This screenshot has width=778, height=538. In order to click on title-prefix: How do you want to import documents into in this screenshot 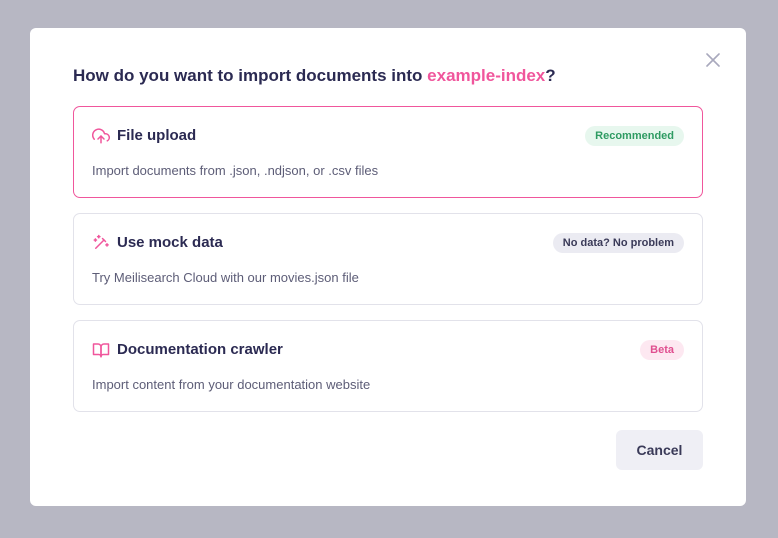, I will do `click(250, 75)`.